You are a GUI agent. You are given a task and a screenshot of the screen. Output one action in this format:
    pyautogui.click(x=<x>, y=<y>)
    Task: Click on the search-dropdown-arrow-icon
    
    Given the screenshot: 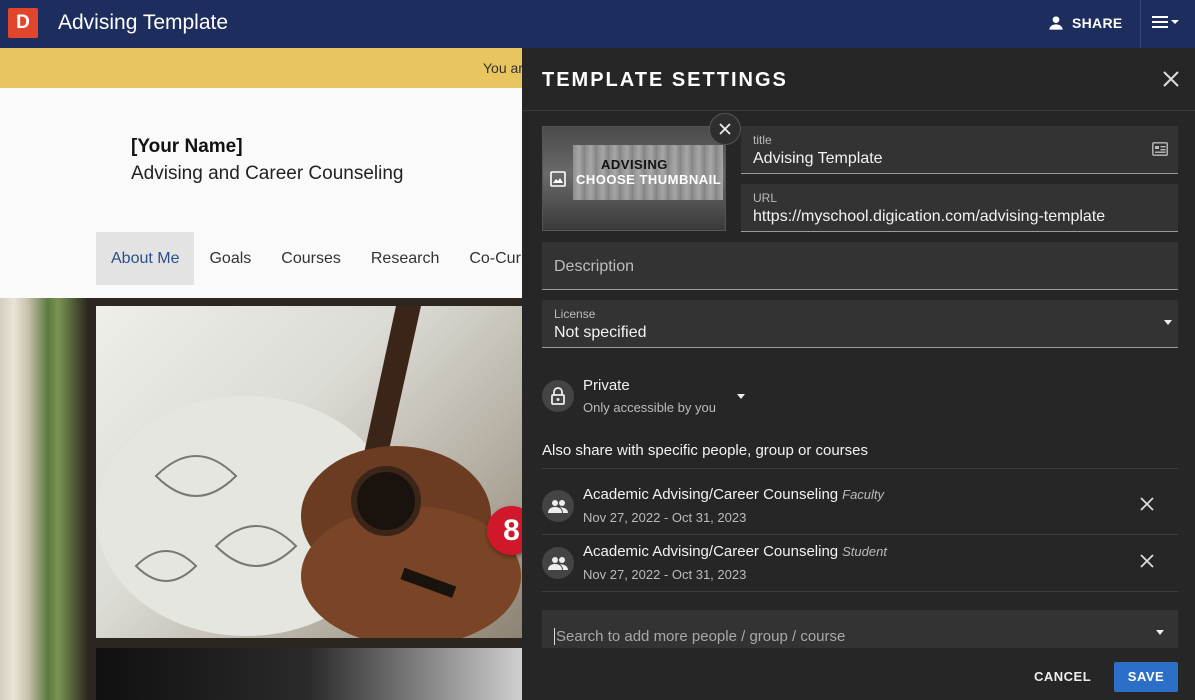 What is the action you would take?
    pyautogui.click(x=1160, y=632)
    